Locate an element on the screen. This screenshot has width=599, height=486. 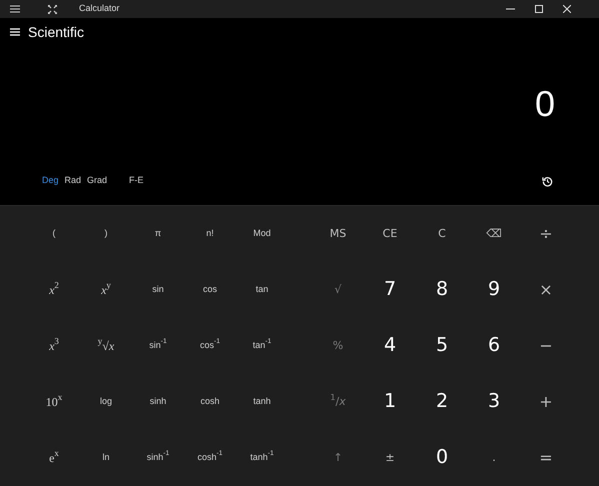
calculator-key: sinh$^{-1}$ is located at coordinates (158, 457).